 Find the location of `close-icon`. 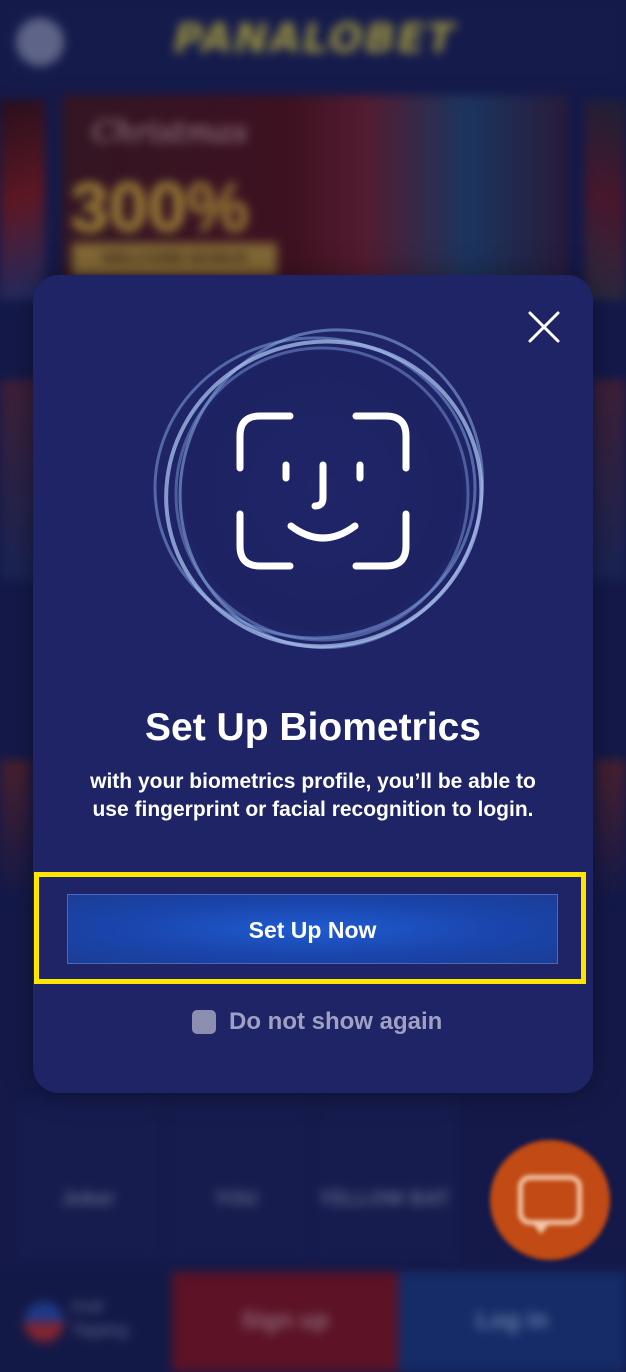

close-icon is located at coordinates (544, 327).